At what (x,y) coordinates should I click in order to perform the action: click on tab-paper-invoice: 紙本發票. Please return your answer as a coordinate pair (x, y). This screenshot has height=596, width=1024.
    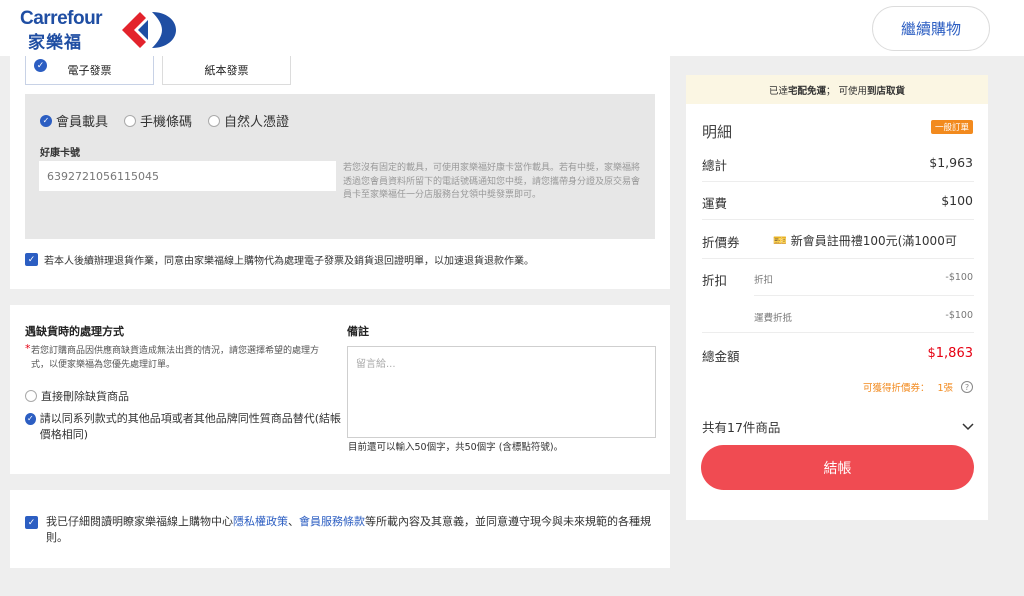
    Looking at the image, I should click on (226, 70).